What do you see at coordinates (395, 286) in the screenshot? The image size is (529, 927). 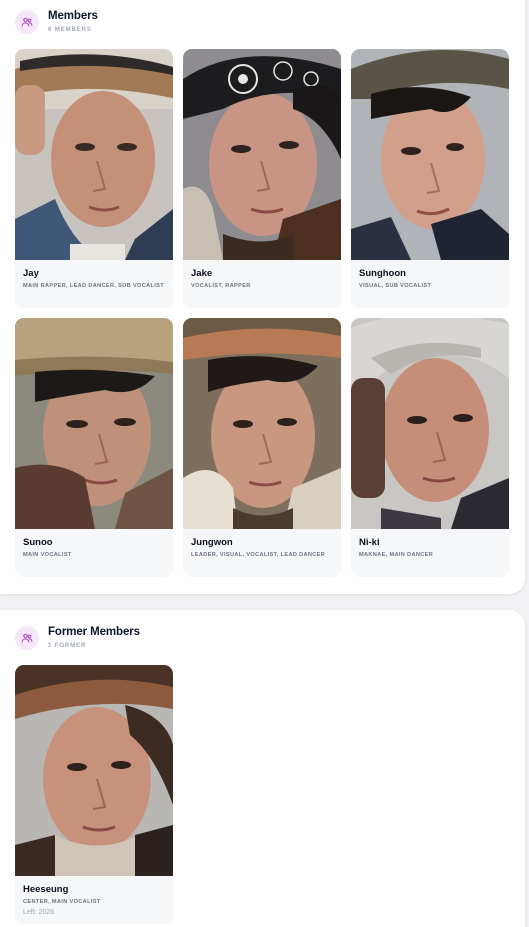 I see `member-roles: VISUAL, SUB VOCALIST` at bounding box center [395, 286].